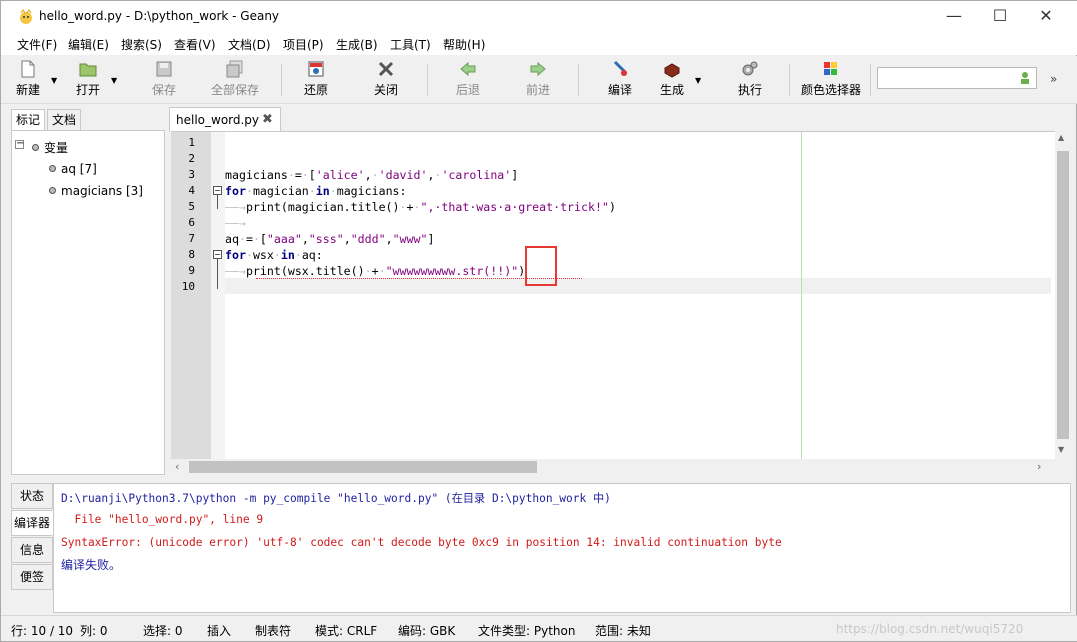 The image size is (1077, 642). What do you see at coordinates (954, 17) in the screenshot?
I see `minimize-button: —` at bounding box center [954, 17].